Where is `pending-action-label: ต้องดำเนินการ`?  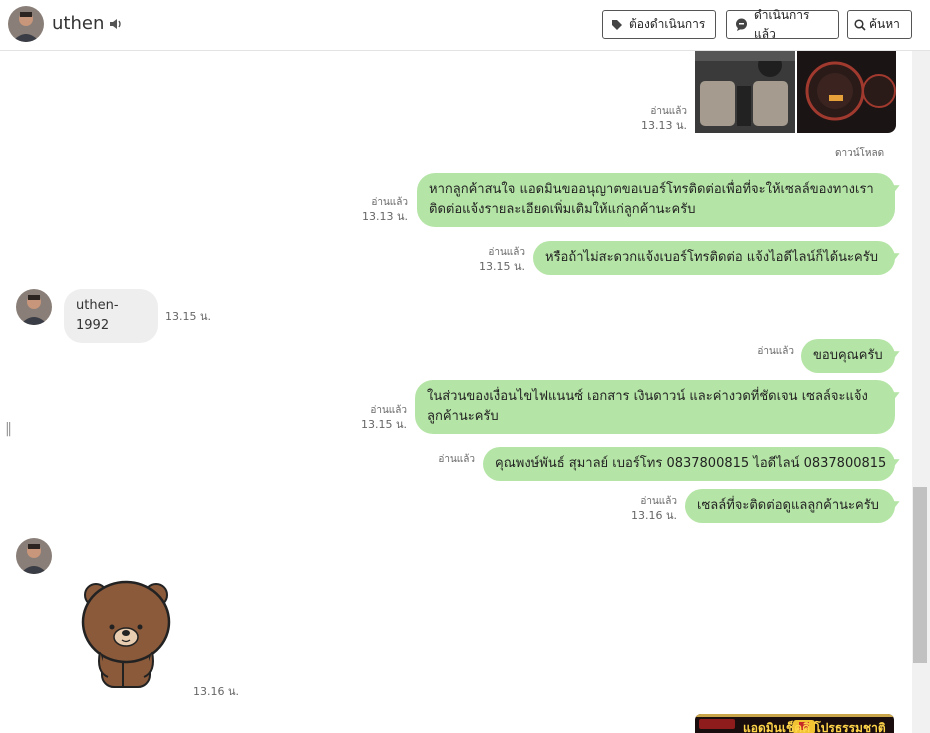 pending-action-label: ต้องดำเนินการ is located at coordinates (667, 24).